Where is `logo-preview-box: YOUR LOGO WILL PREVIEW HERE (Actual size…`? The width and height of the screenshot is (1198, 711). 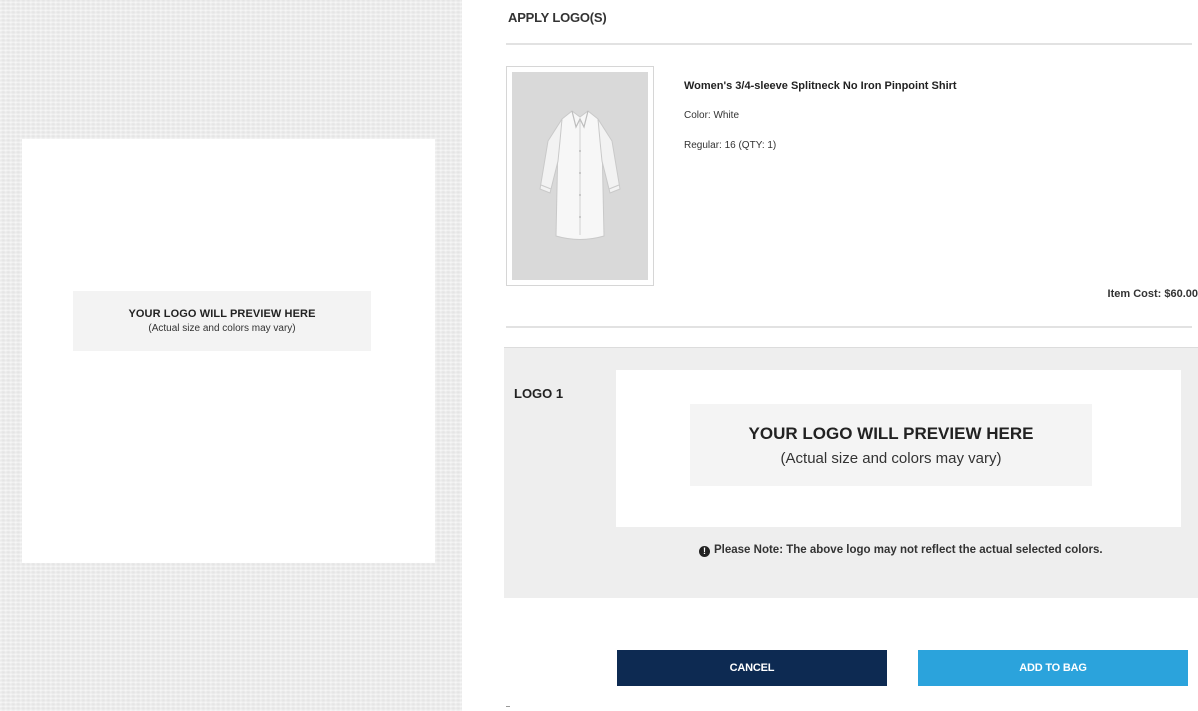
logo-preview-box: YOUR LOGO WILL PREVIEW HERE (Actual size… is located at coordinates (898, 448).